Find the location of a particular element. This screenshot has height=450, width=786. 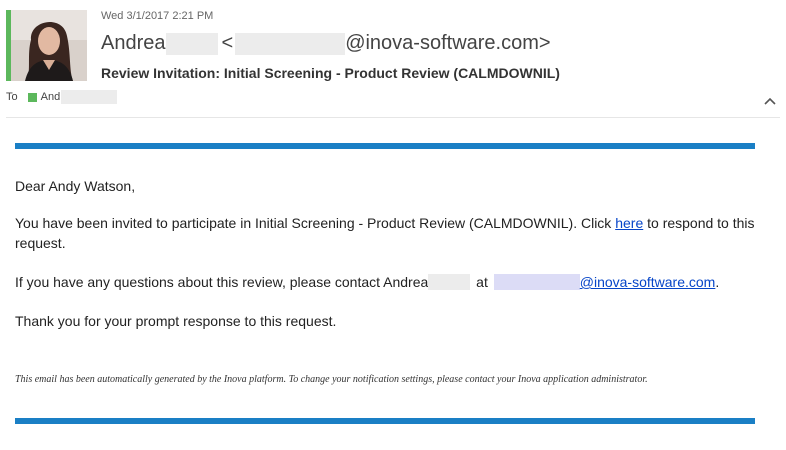

respond-link: here is located at coordinates (629, 223).